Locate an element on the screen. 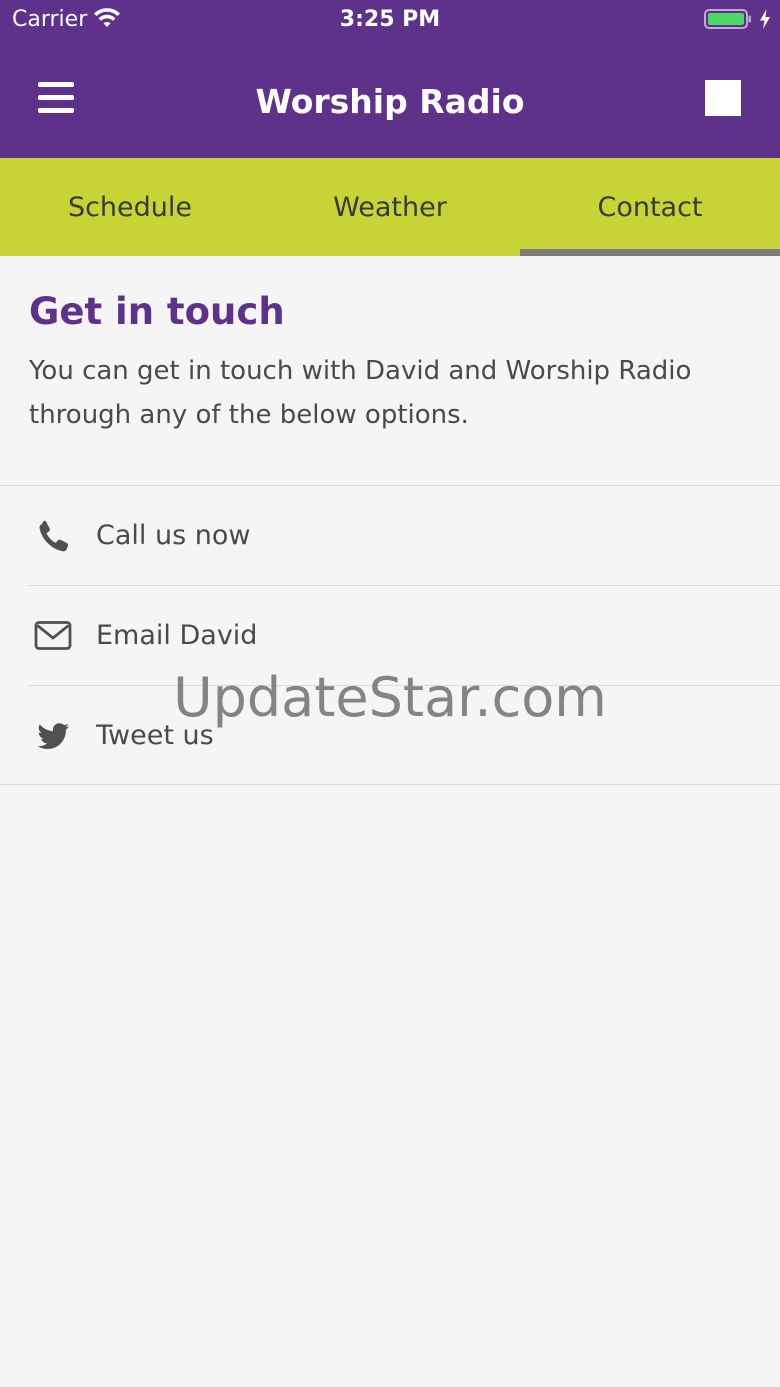 This screenshot has height=1387, width=780. tab-contact: Contact is located at coordinates (650, 207).